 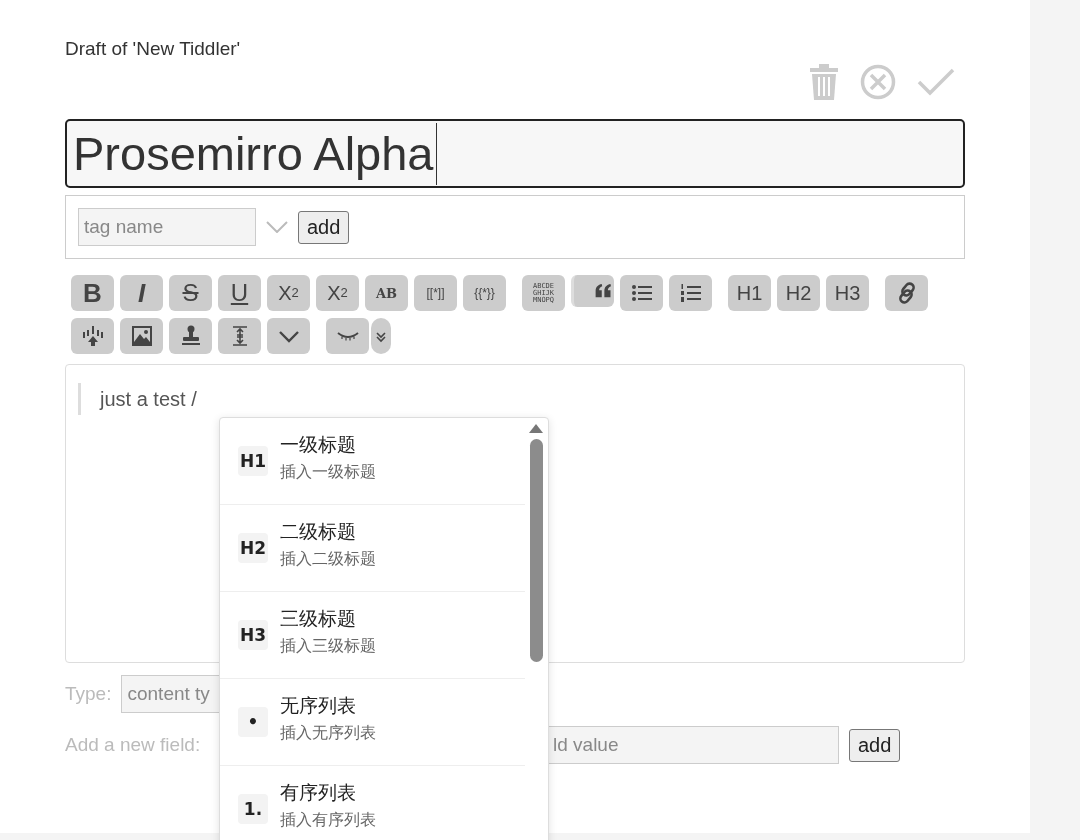 I want to click on image-icon, so click(x=141, y=336).